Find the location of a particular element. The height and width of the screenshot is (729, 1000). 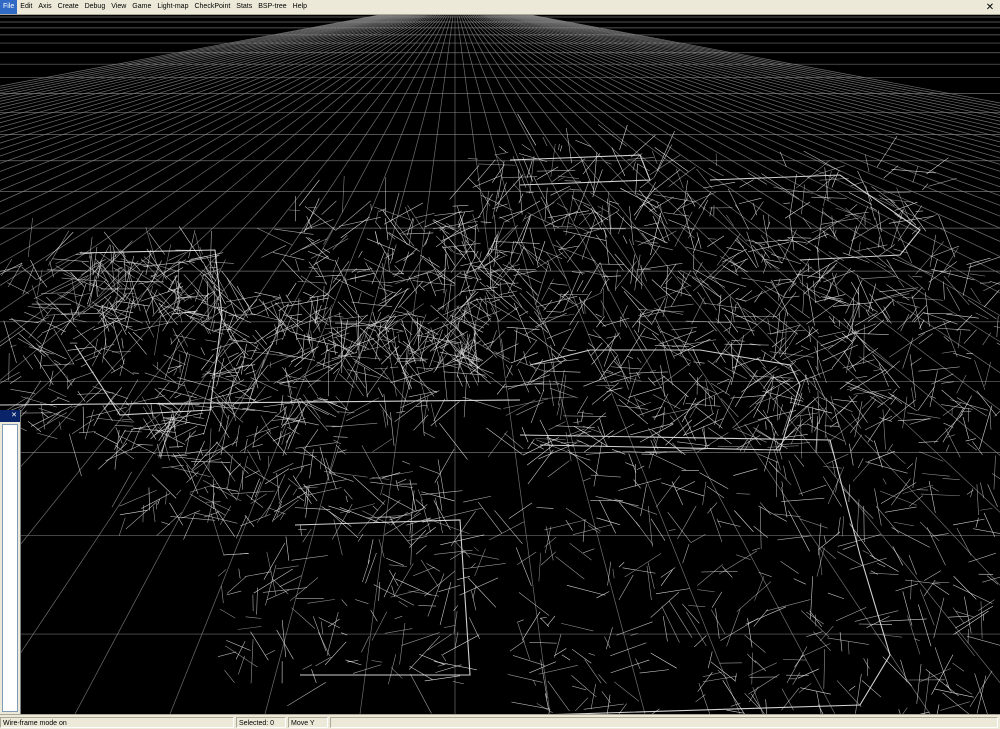

status-empty is located at coordinates (664, 722).